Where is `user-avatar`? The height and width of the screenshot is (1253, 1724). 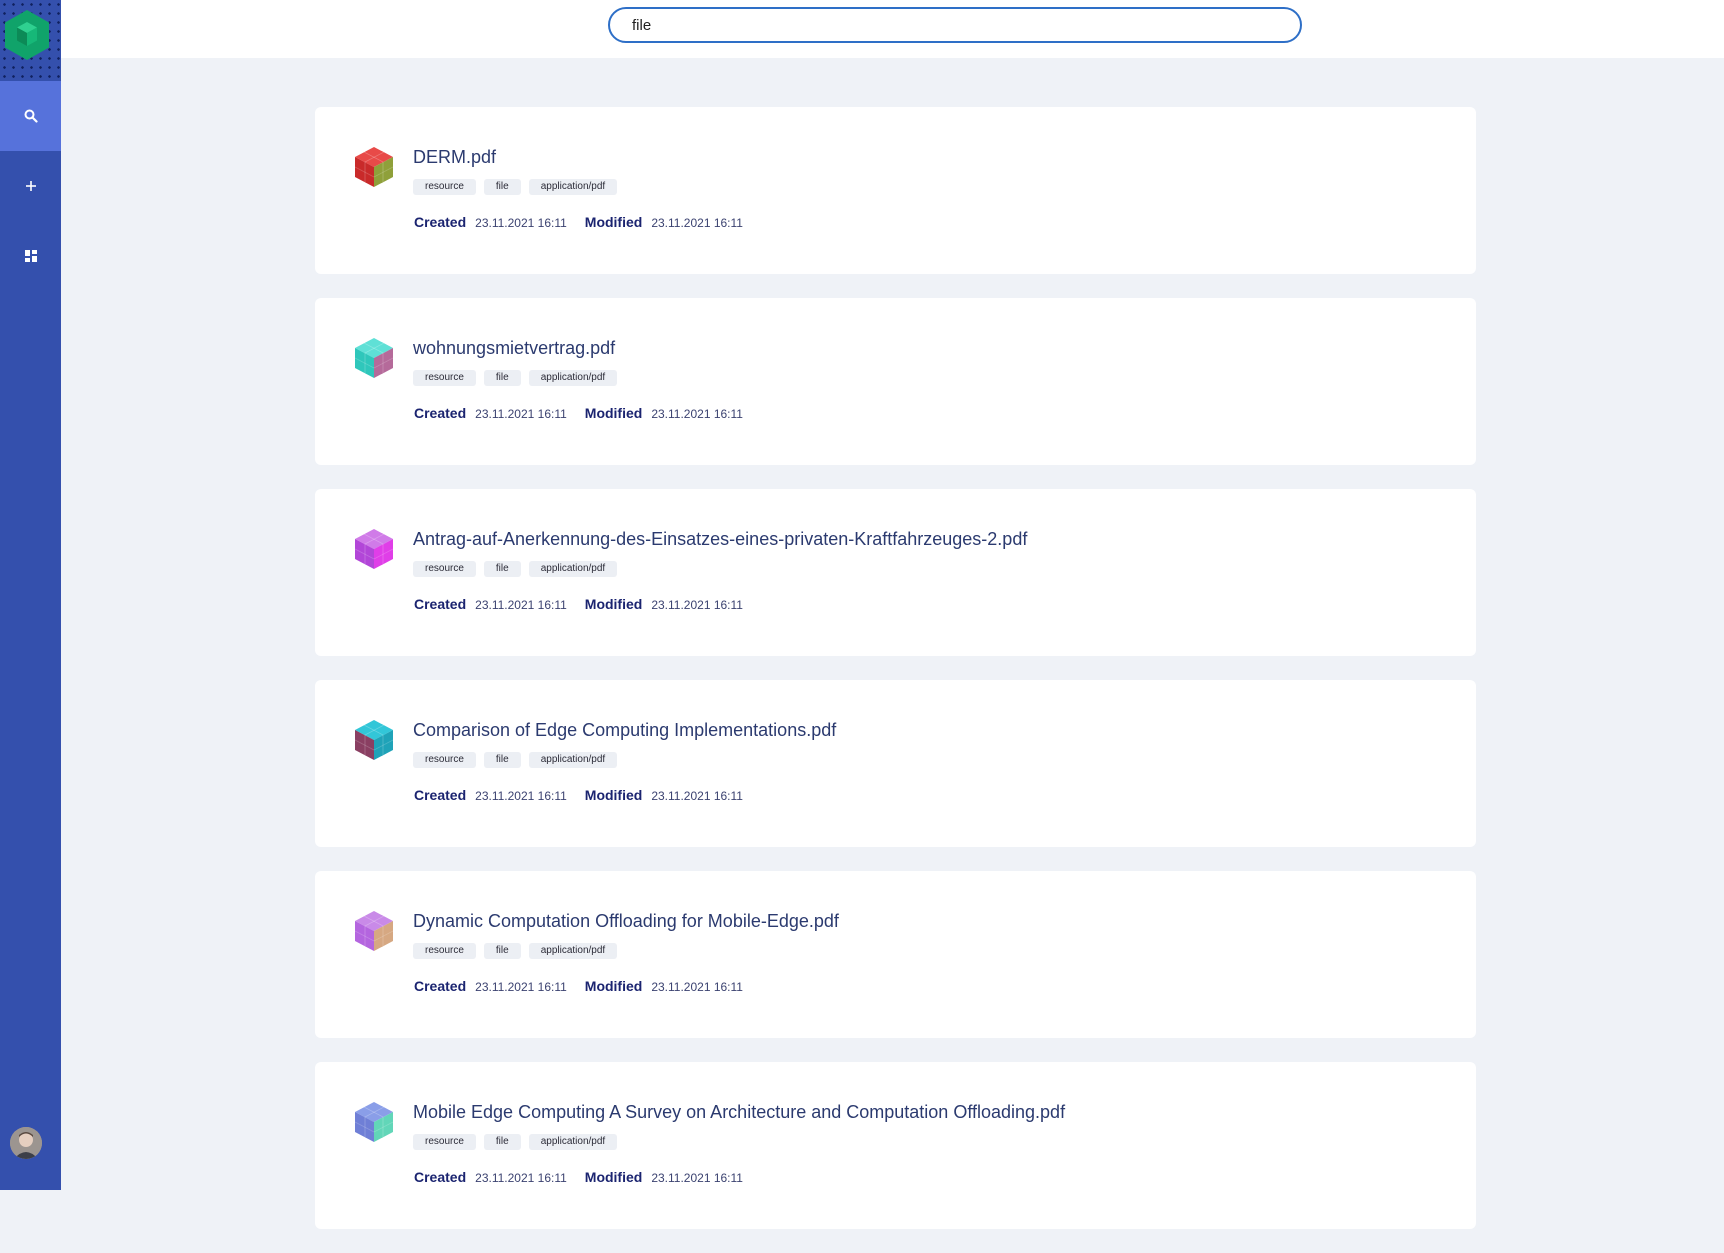
user-avatar is located at coordinates (26, 1143).